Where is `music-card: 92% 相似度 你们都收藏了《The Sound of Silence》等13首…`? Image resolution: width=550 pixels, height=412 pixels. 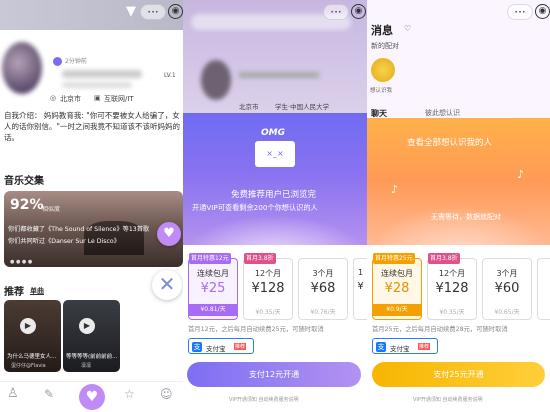
music-card: 92% 相似度 你们都收藏了《The Sound of Silence》等13首… is located at coordinates (93, 229).